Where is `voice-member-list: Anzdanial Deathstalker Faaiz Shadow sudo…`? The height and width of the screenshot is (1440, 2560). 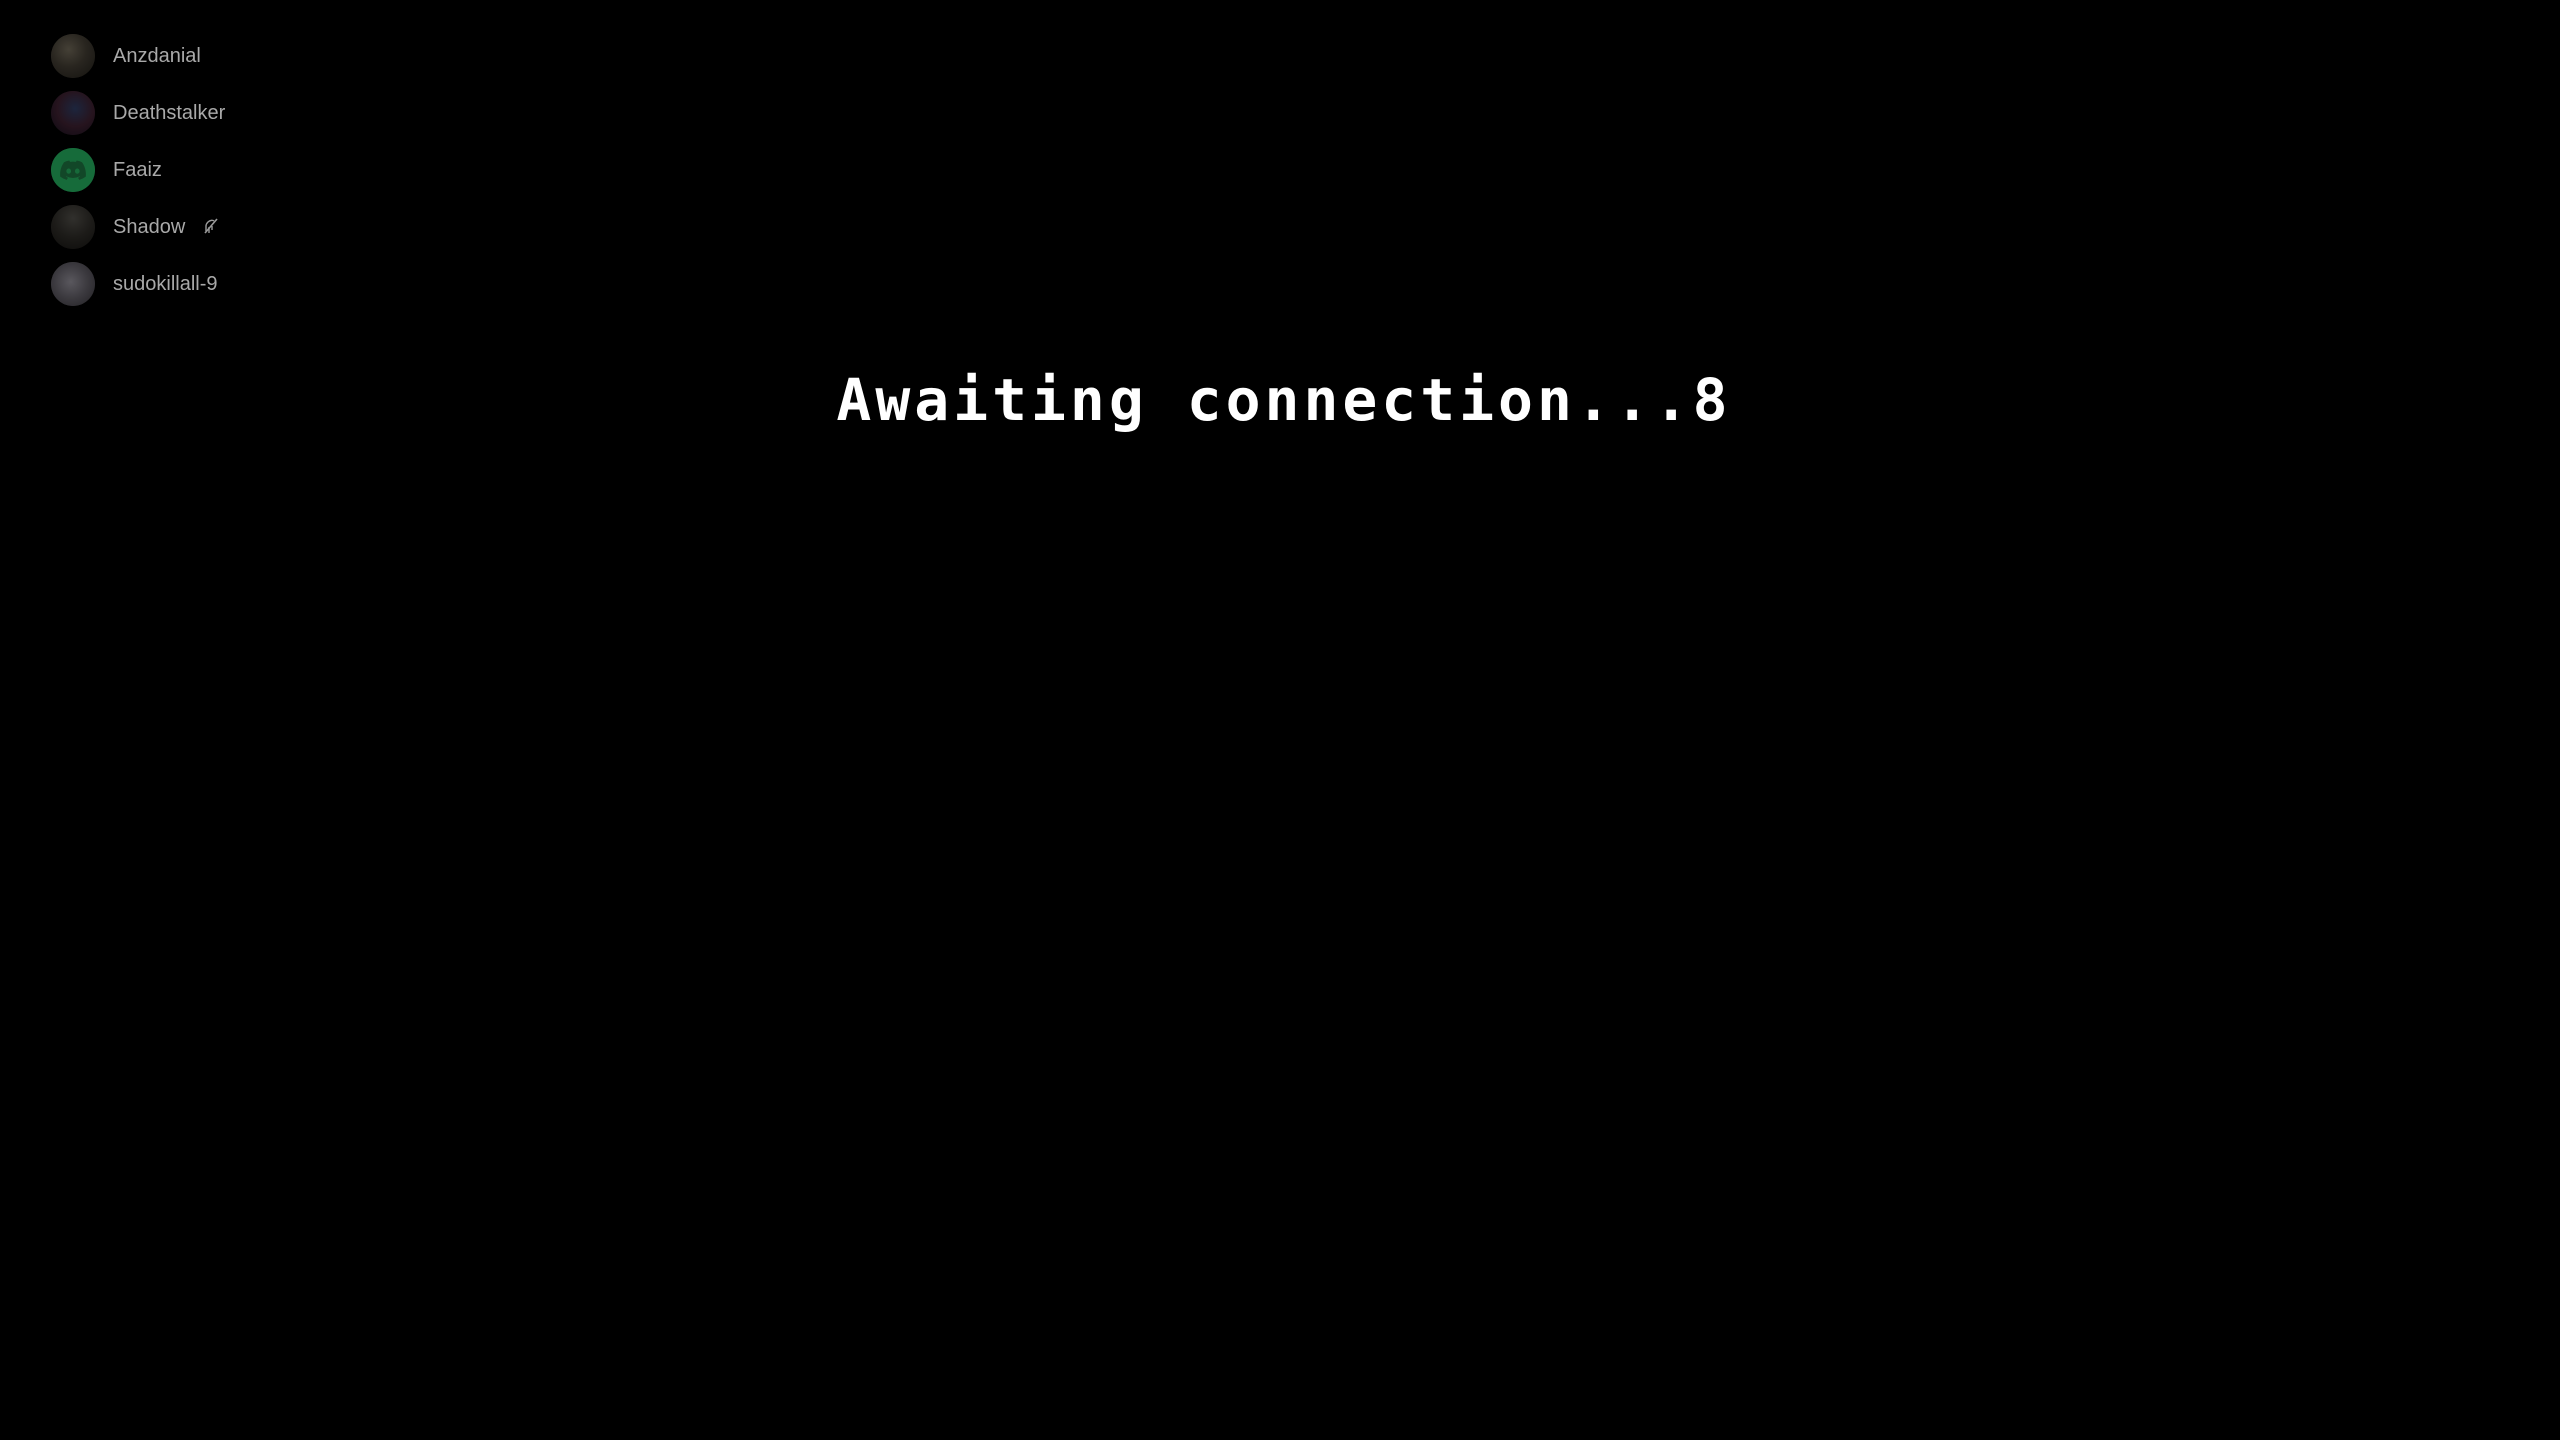
voice-member-list: Anzdanial Deathstalker Faaiz Shadow sudo… is located at coordinates (138, 176).